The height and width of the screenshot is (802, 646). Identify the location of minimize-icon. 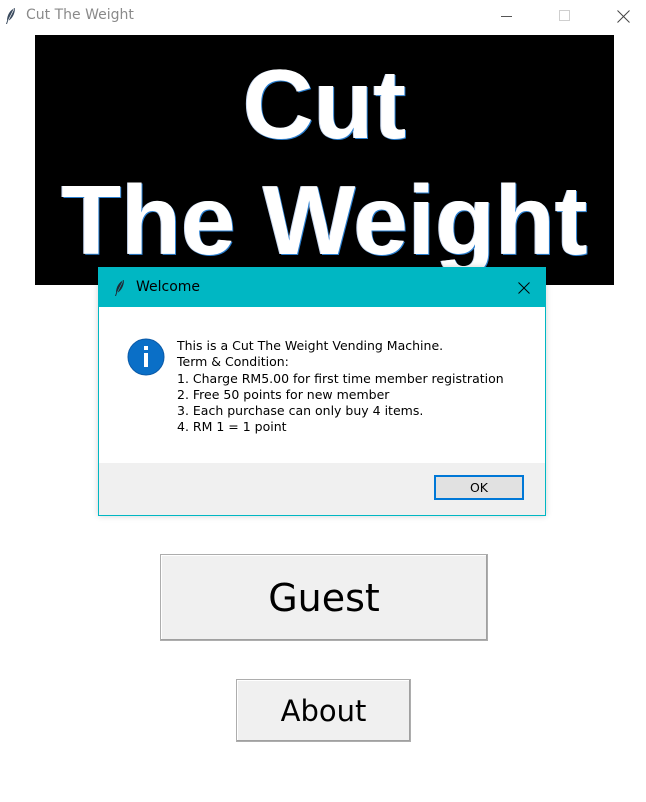
(506, 16).